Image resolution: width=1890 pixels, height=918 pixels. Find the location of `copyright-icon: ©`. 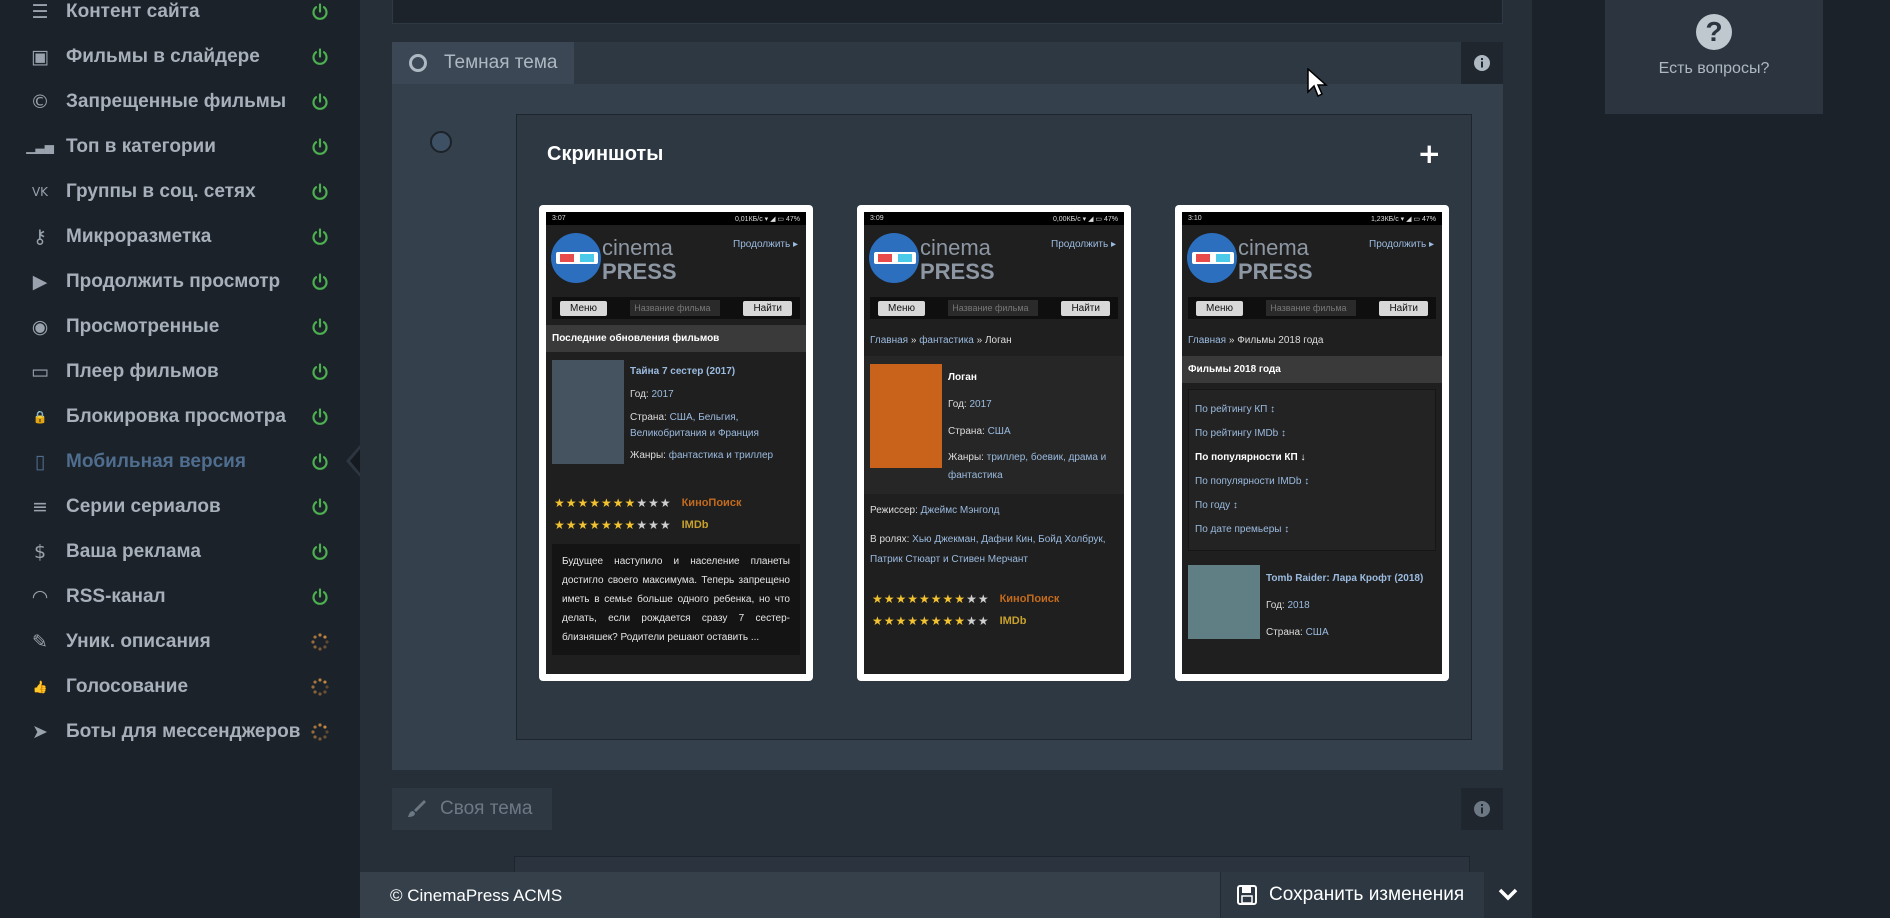

copyright-icon: © is located at coordinates (40, 102).